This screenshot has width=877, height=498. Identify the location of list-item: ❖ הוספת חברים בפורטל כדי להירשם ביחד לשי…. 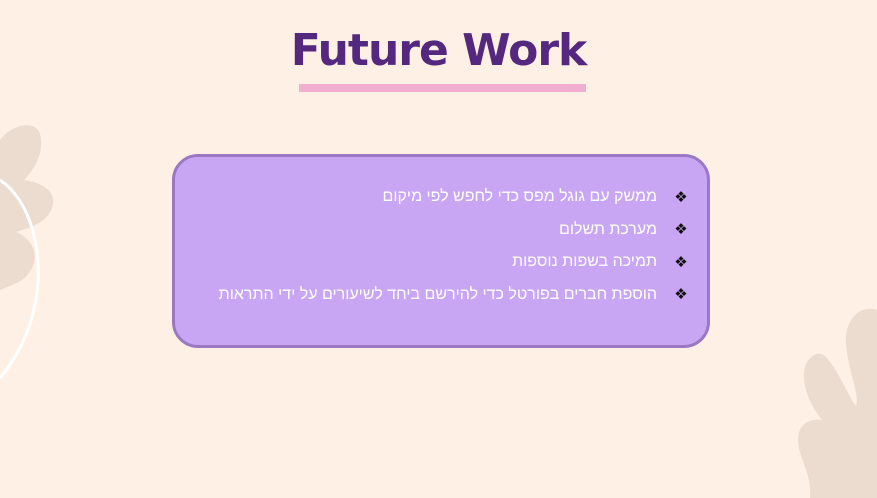
(455, 295).